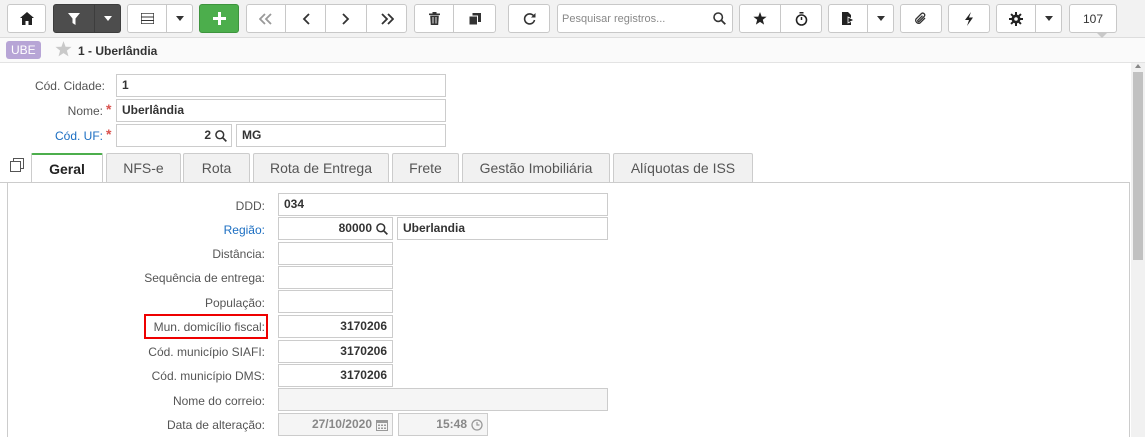 The height and width of the screenshot is (437, 1145). I want to click on timer-button, so click(801, 18).